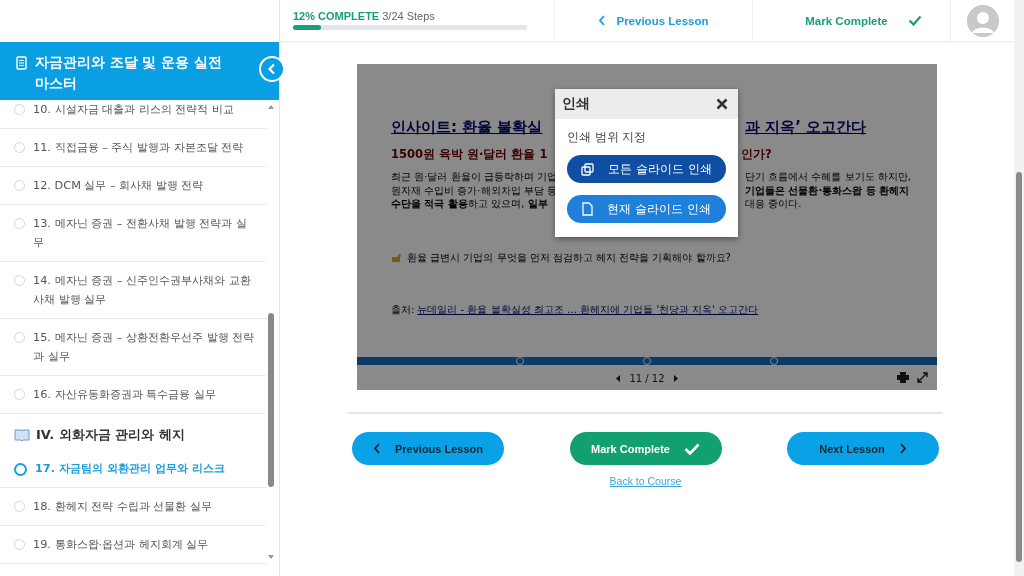  I want to click on lesson-item: 16. 자산유동화증권과 특수금융 실무, so click(133, 395).